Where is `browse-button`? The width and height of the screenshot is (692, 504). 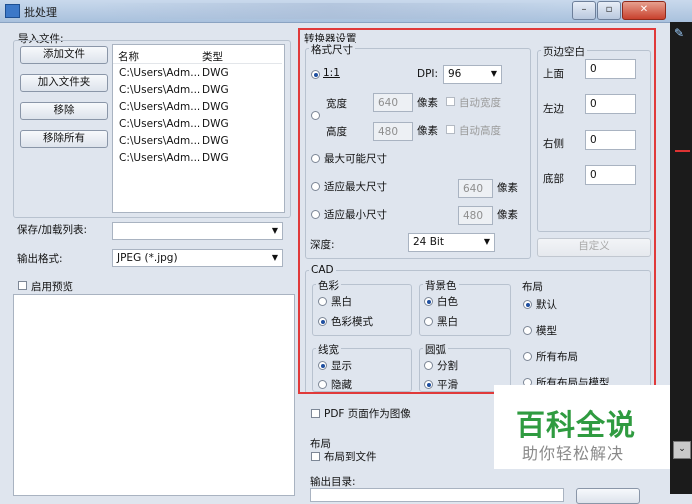
browse-button is located at coordinates (608, 496).